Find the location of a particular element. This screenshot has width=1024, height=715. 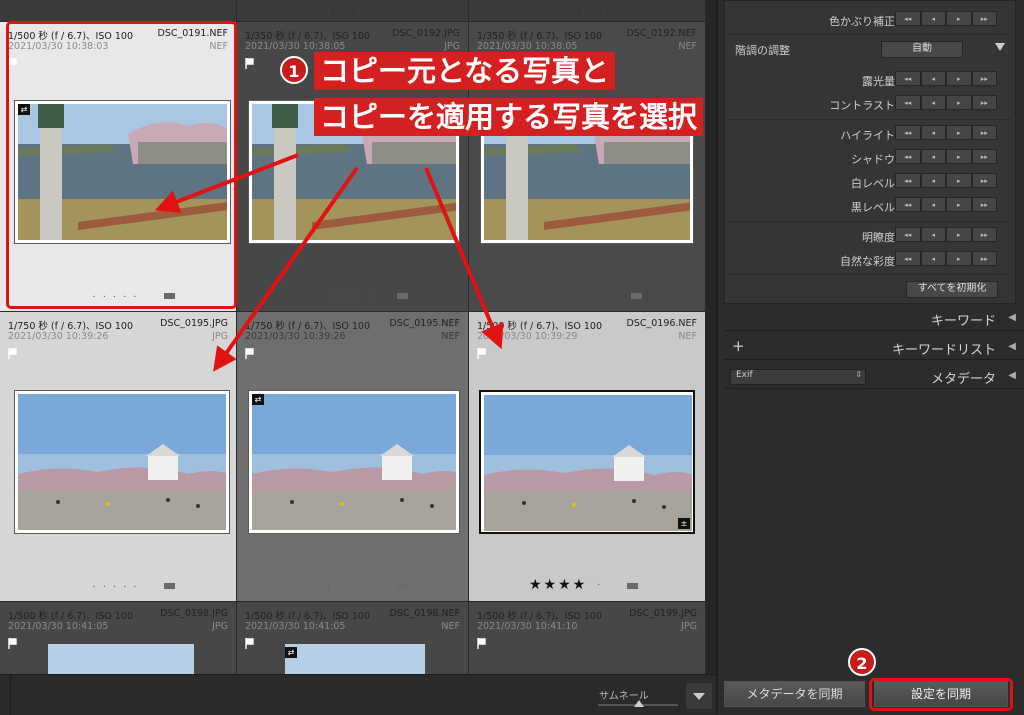

reset-all-button: すべてを初期化 is located at coordinates (952, 289).